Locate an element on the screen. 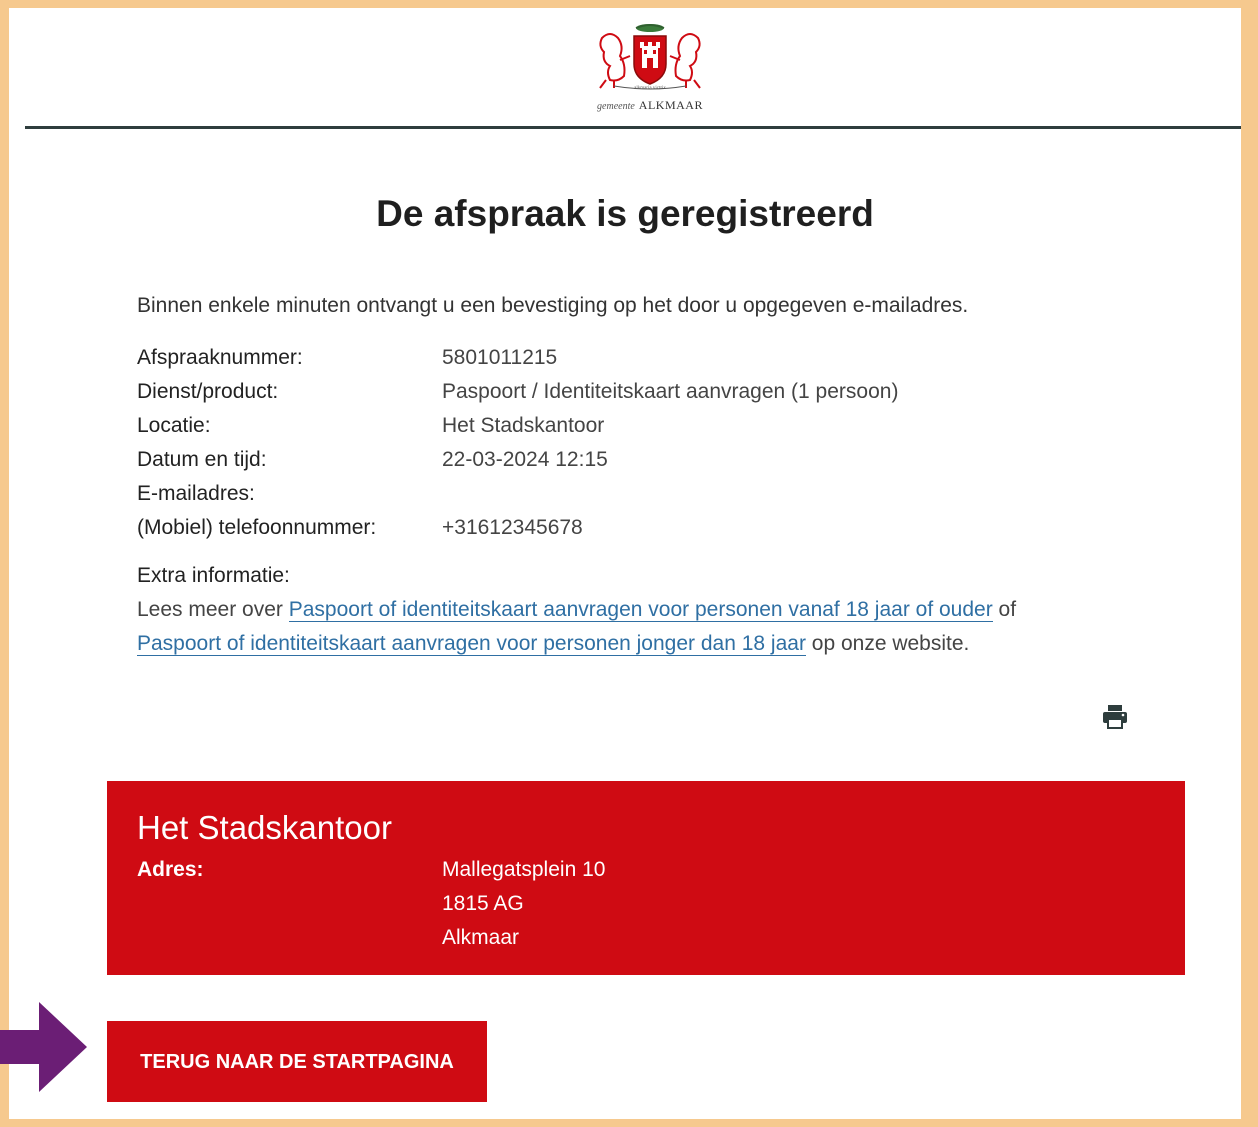 Image resolution: width=1258 pixels, height=1127 pixels. page-title: De afspraak is geregistreerd is located at coordinates (625, 213).